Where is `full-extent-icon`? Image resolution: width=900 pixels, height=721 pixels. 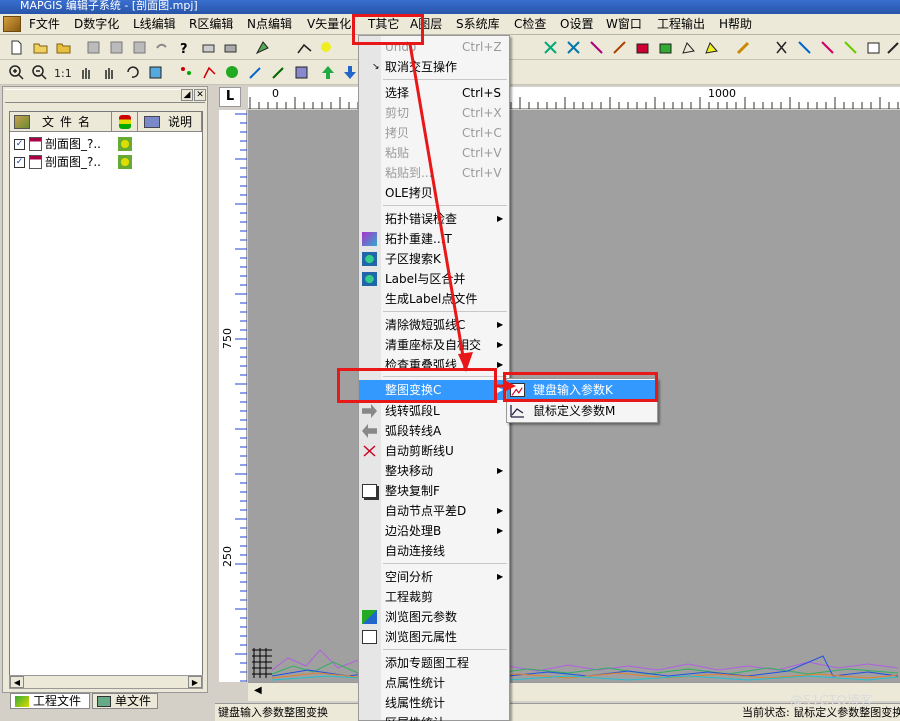
full-extent-icon is located at coordinates (155, 72).